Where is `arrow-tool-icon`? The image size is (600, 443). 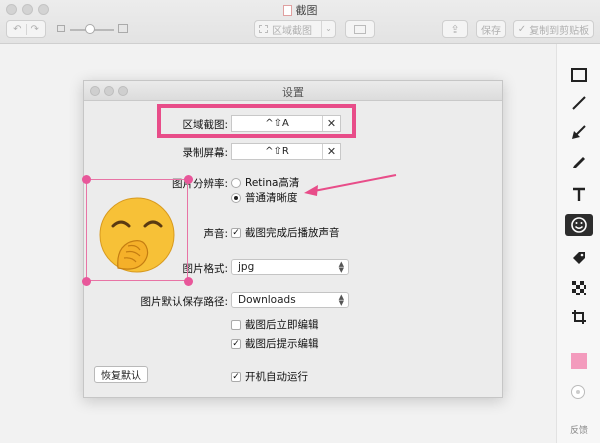
arrow-tool-icon is located at coordinates (579, 132).